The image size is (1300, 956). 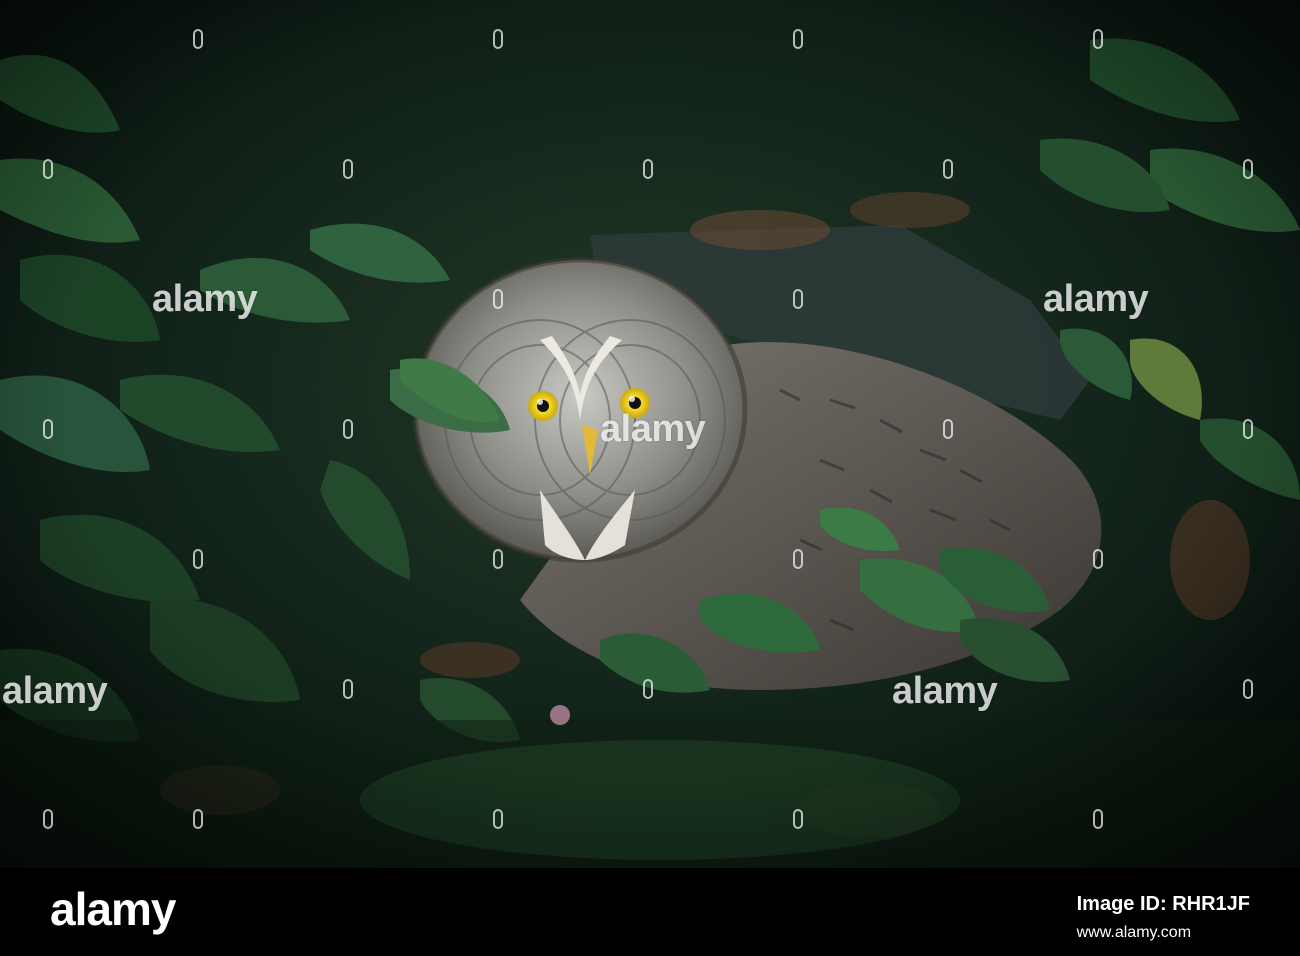 I want to click on site-url: www.alamy.com, so click(x=1134, y=932).